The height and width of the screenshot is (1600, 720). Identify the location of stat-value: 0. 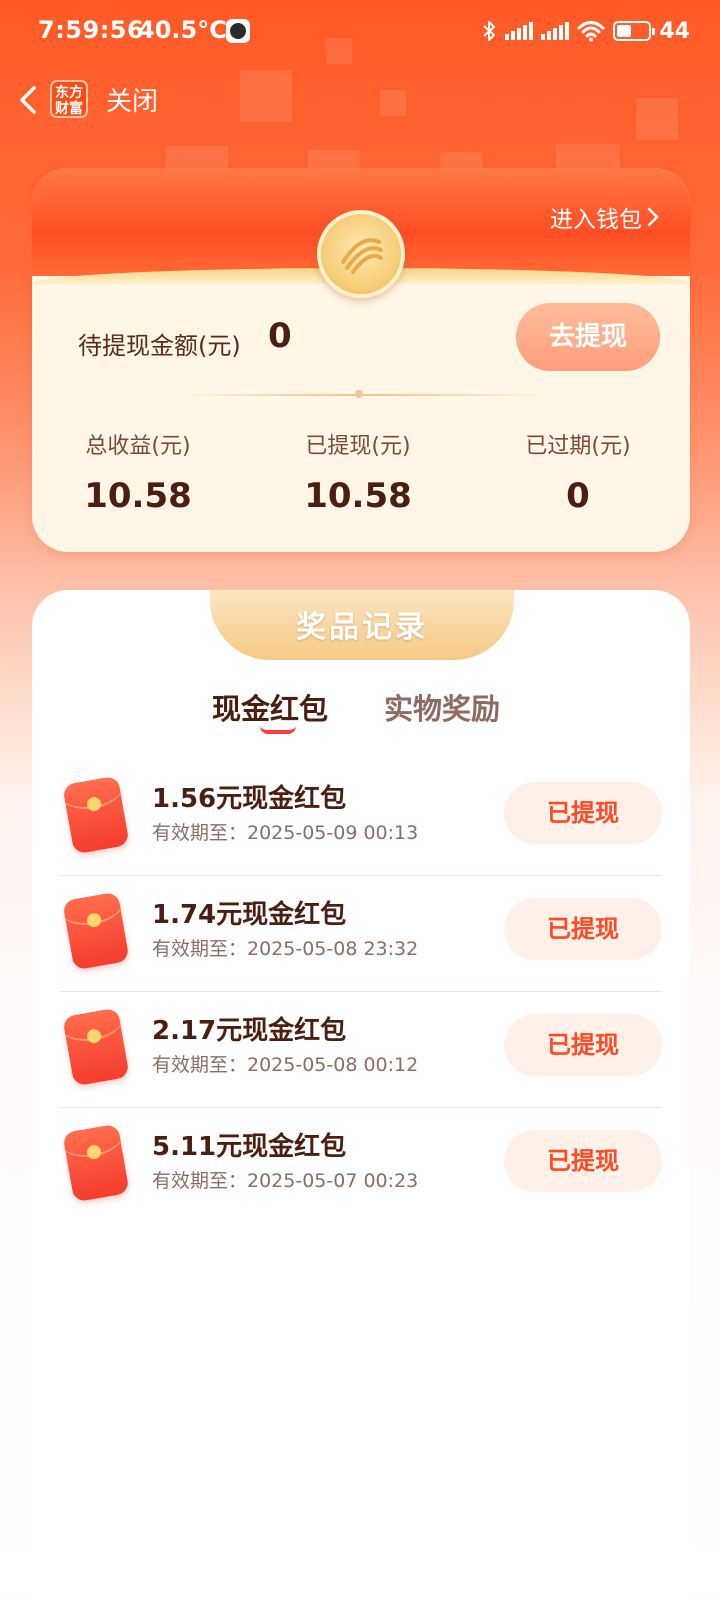
(578, 496).